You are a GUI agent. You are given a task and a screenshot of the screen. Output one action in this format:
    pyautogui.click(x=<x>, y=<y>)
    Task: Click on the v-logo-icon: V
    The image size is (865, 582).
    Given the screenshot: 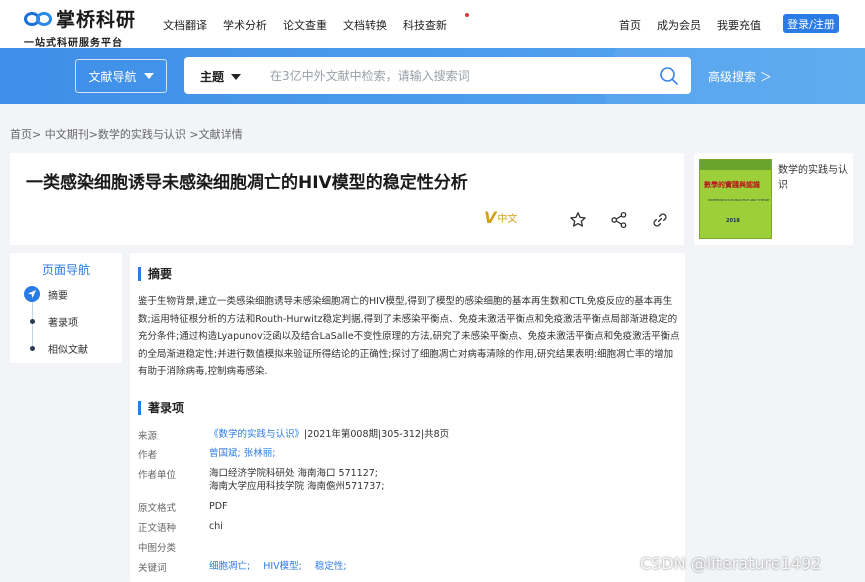 What is the action you would take?
    pyautogui.click(x=490, y=217)
    